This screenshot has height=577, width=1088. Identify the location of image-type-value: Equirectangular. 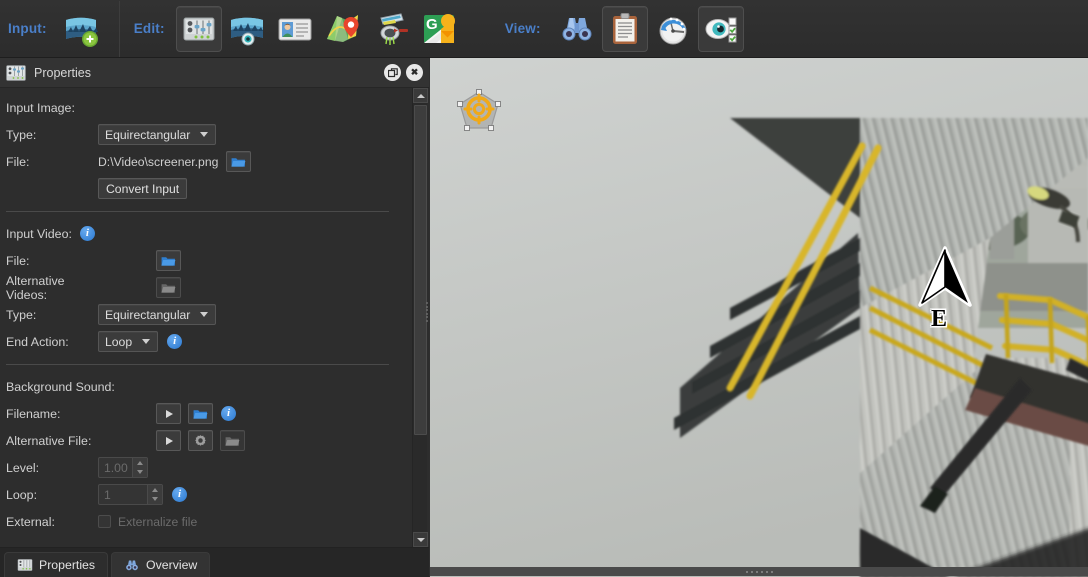
(148, 134).